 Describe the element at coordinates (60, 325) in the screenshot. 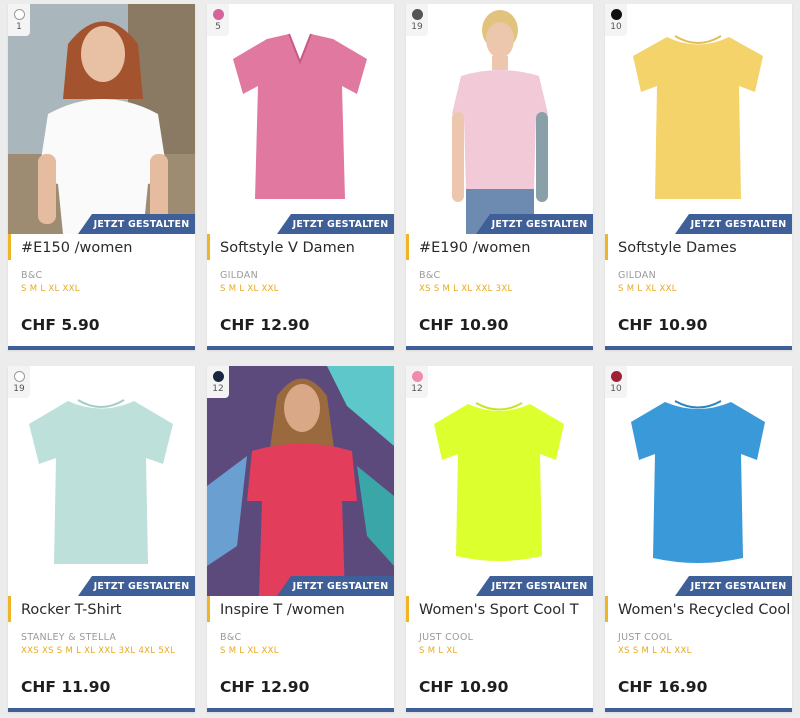

I see `product-price: CHF 5.90` at that location.